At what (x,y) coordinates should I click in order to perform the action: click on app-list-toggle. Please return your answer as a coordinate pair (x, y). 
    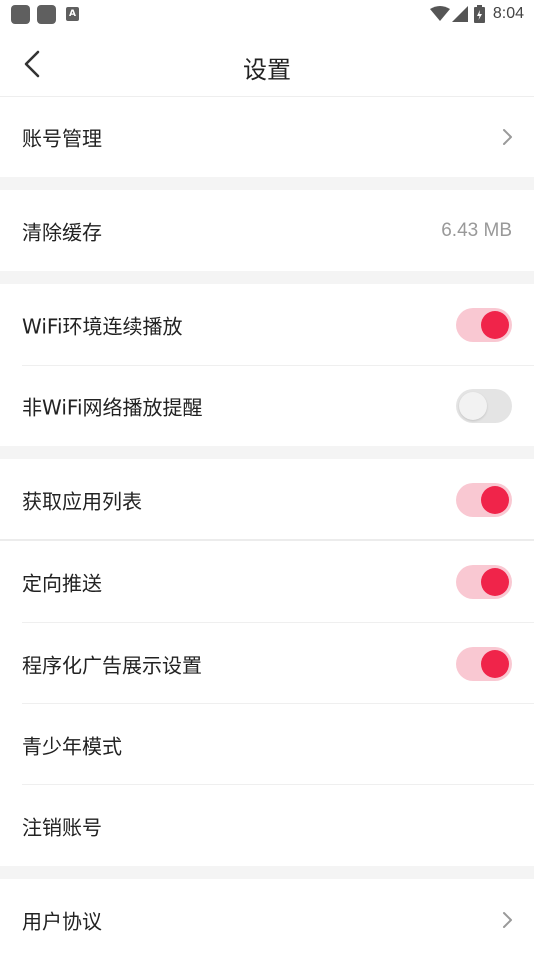
    Looking at the image, I should click on (484, 500).